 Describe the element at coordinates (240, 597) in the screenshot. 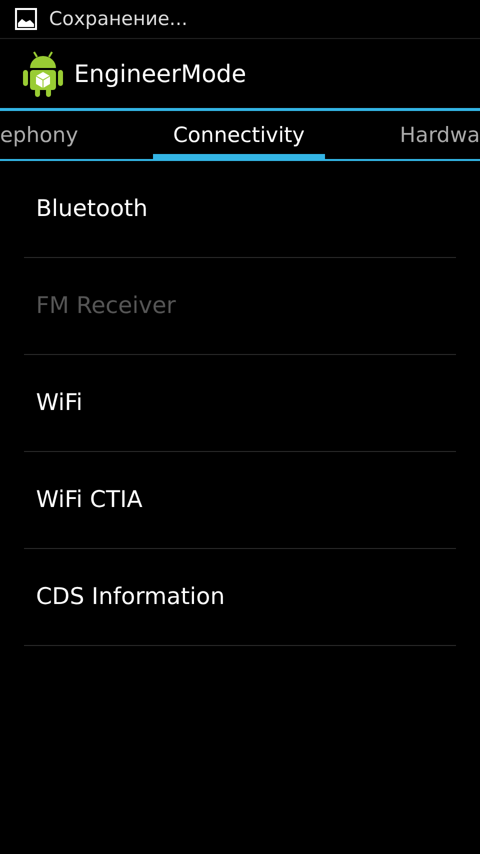

I see `list-item: CDS Information` at that location.